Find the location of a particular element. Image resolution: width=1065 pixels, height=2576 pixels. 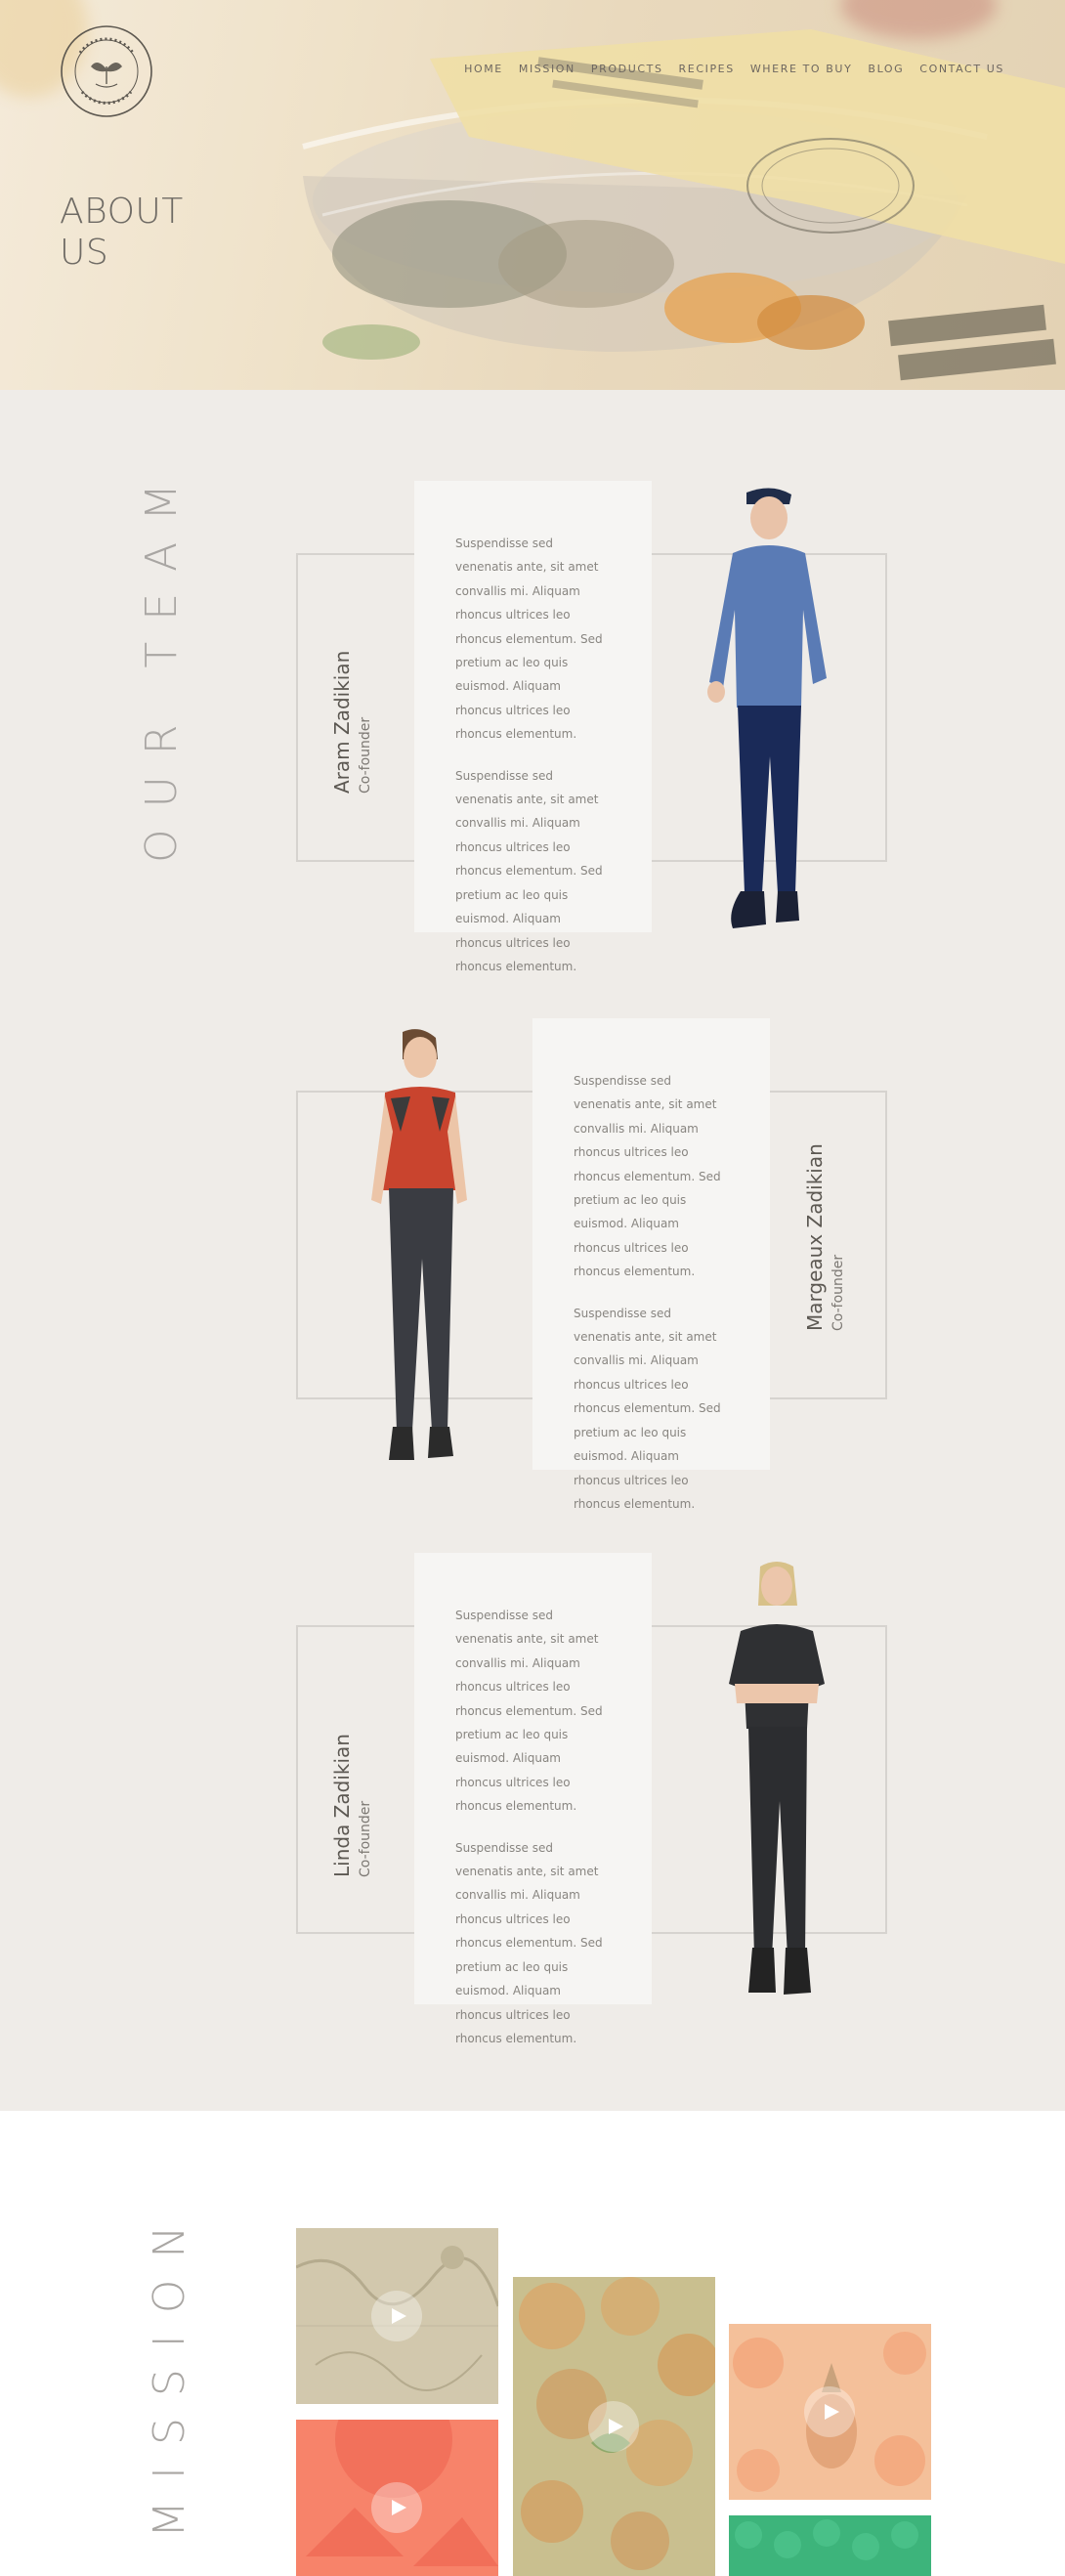

page-title-line2: US is located at coordinates (84, 253).